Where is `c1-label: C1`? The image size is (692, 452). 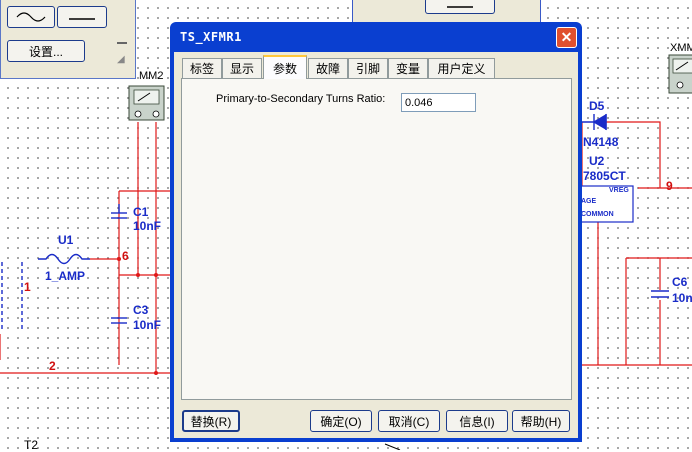
c1-label: C1 is located at coordinates (141, 212).